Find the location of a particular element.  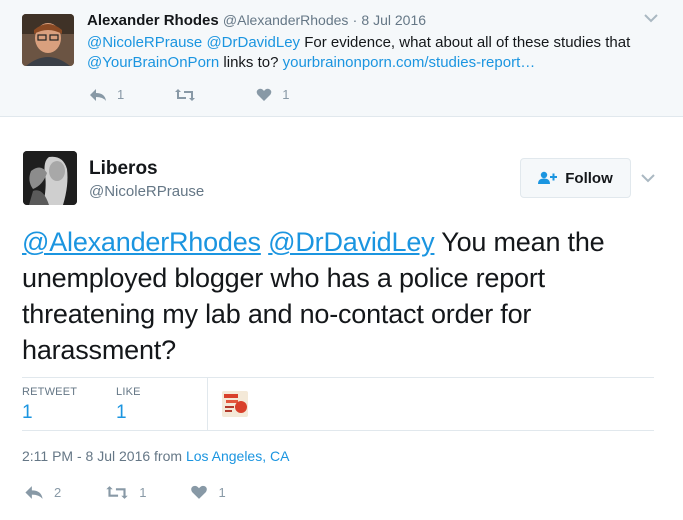

mention-link: @YourBrainOnPorn is located at coordinates (153, 62).